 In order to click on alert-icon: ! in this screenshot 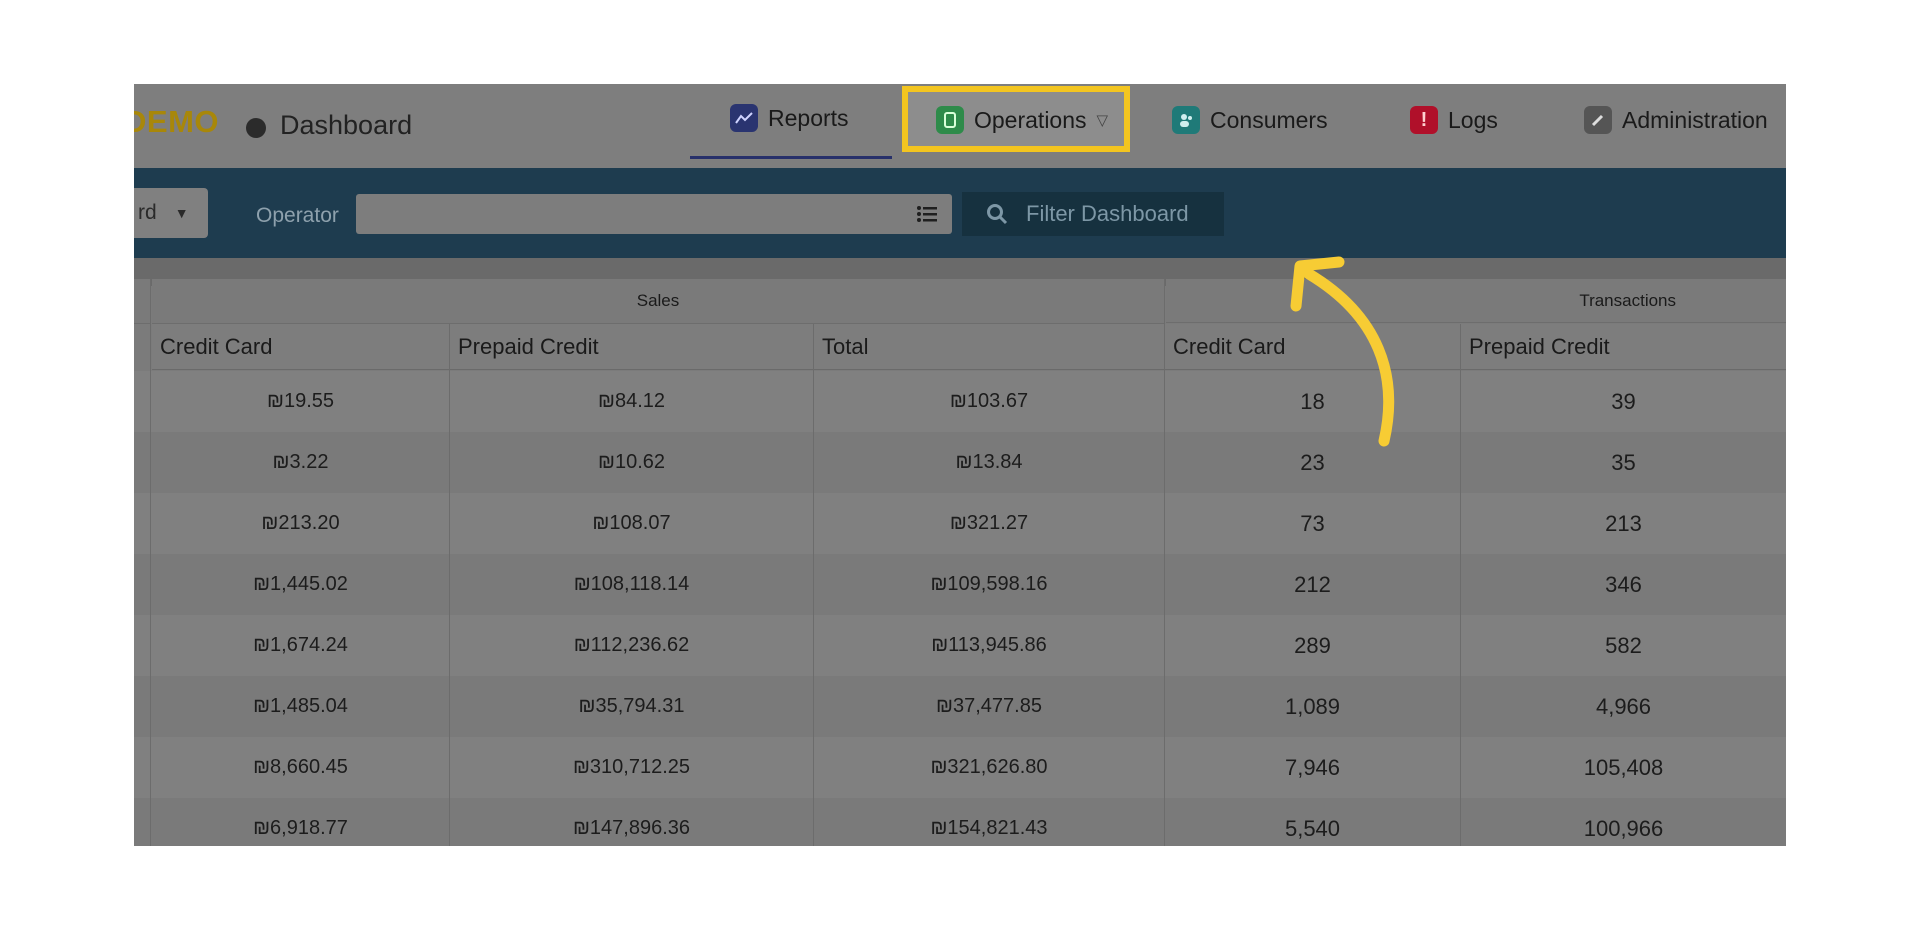, I will do `click(1424, 120)`.